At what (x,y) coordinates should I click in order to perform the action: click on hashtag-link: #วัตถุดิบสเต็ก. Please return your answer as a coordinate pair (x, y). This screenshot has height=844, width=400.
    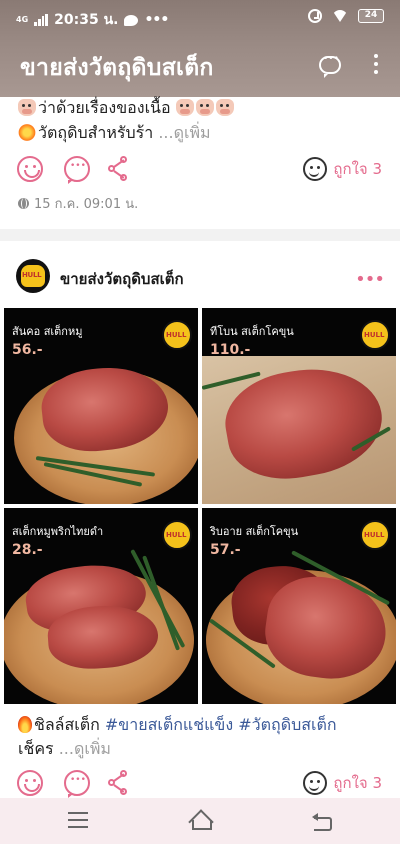
    Looking at the image, I should click on (287, 724).